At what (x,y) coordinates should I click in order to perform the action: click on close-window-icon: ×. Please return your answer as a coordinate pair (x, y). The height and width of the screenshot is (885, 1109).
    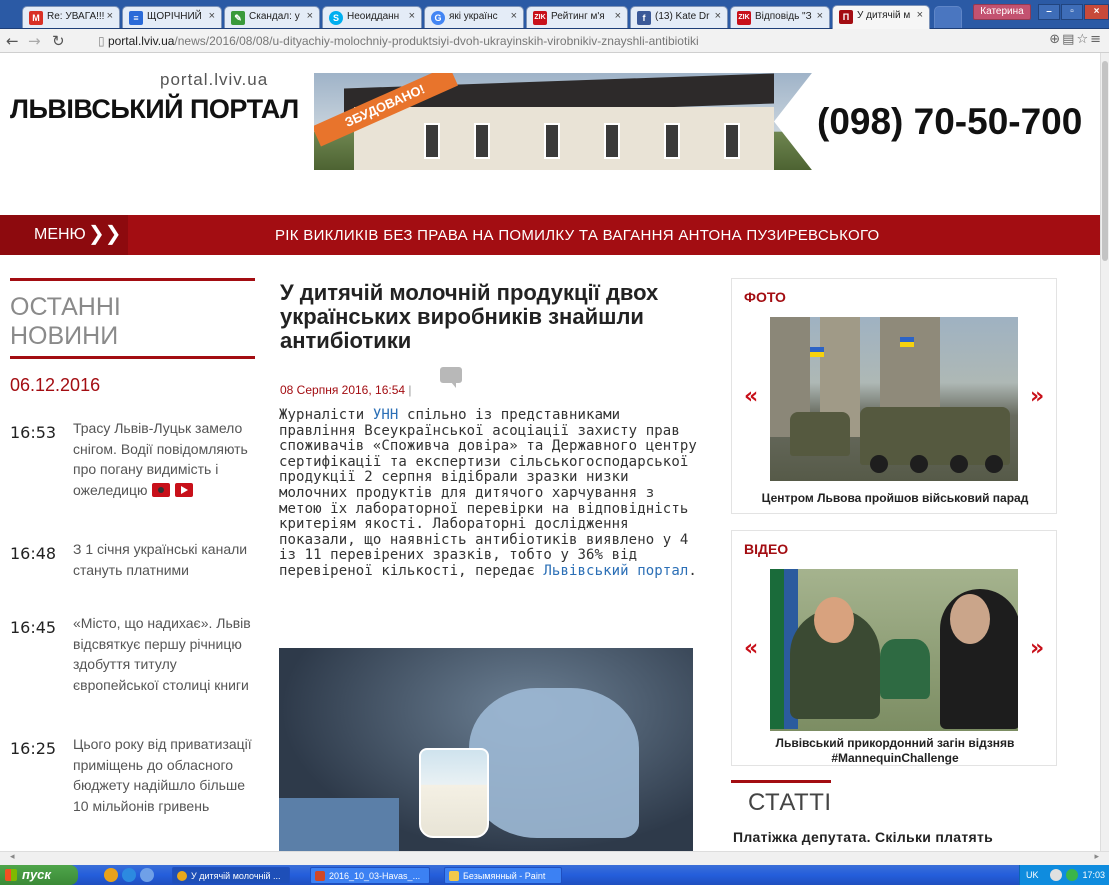
    Looking at the image, I should click on (1096, 12).